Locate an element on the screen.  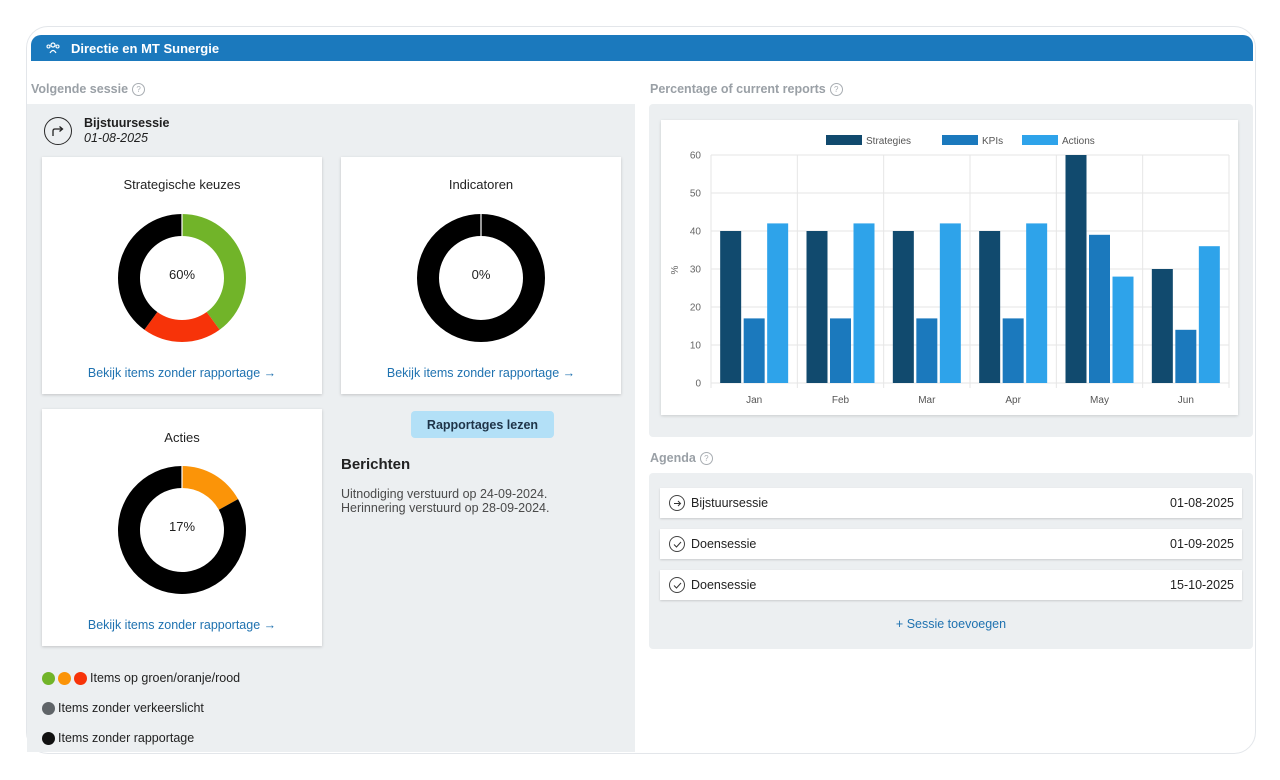
legend-label: Items zonder verkeerslicht is located at coordinates (131, 708).